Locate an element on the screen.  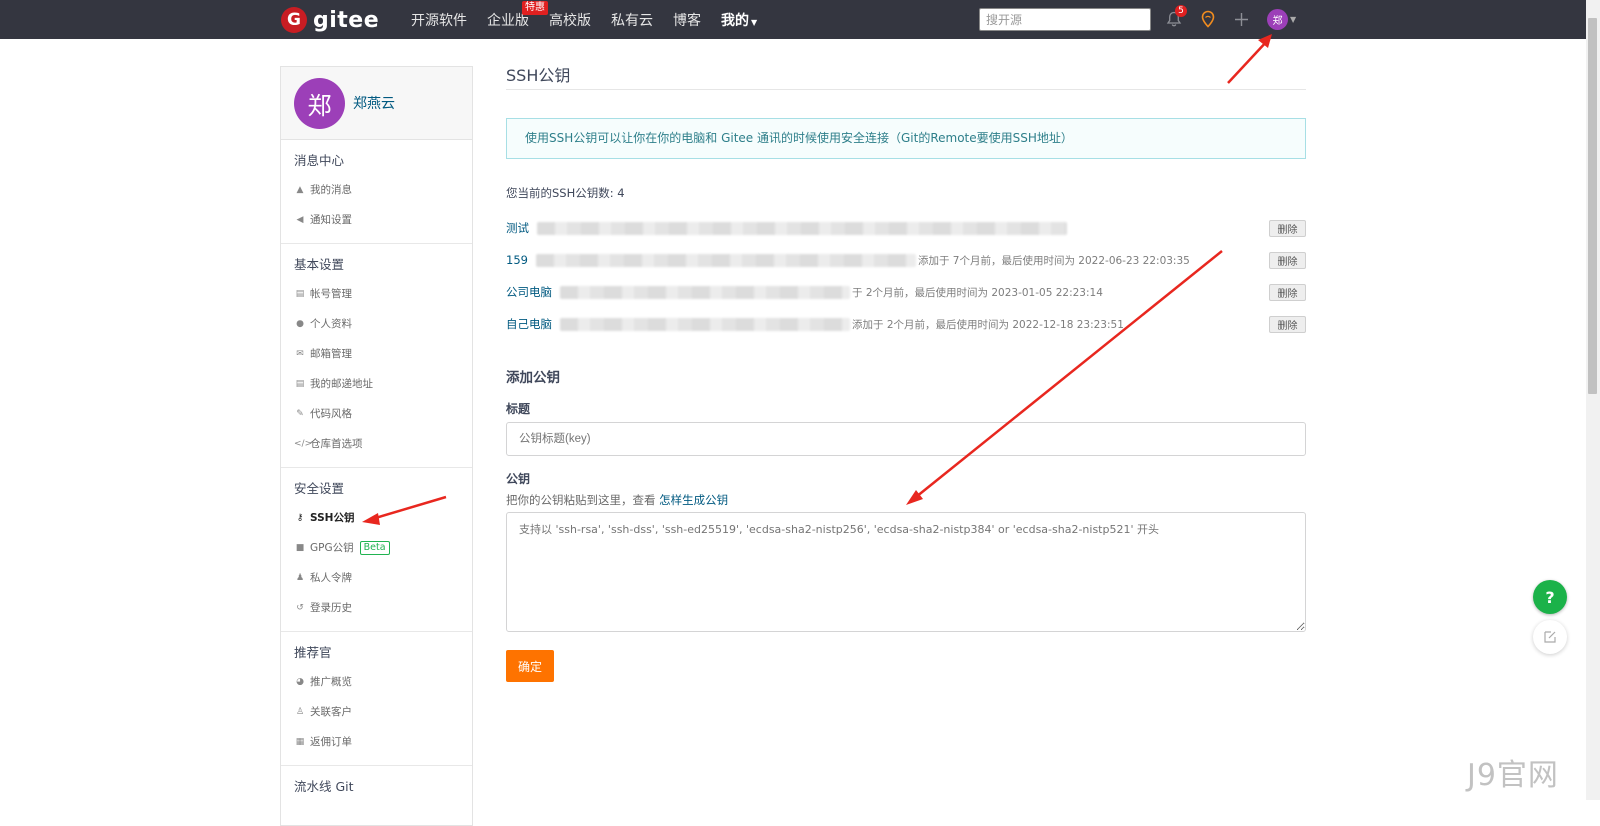
main-nav: 开源软件 企业版 特惠 高校版 私有云 博客 我的 ▼ is located at coordinates (594, 19).